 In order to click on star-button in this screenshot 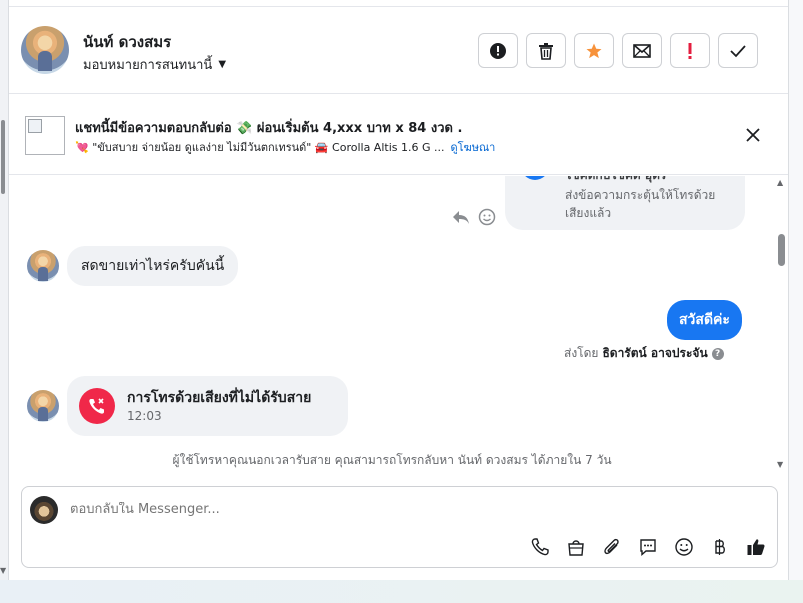, I will do `click(594, 50)`.